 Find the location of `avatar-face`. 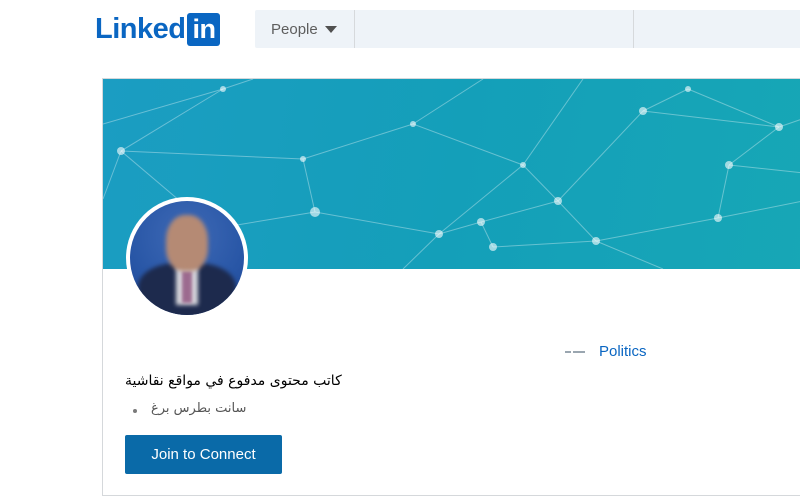

avatar-face is located at coordinates (187, 243).